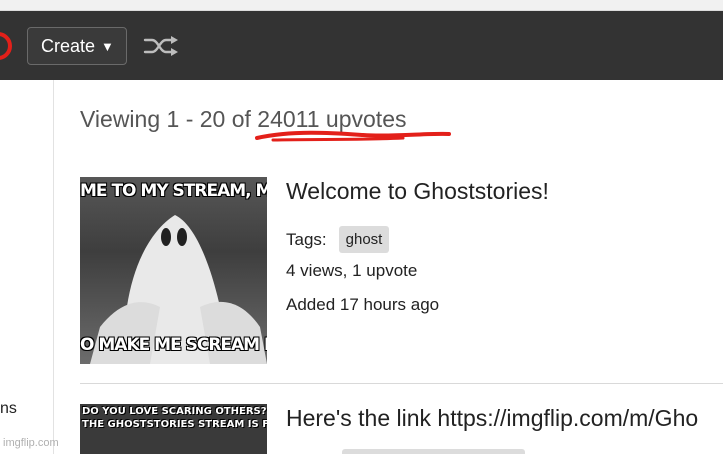  I want to click on imgflip-logo-icon, so click(6, 46).